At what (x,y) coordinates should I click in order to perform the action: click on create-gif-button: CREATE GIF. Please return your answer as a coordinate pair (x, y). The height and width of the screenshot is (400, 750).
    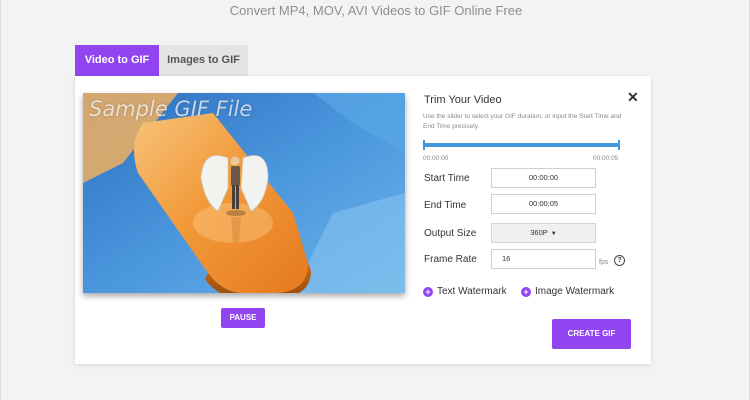
    Looking at the image, I should click on (591, 334).